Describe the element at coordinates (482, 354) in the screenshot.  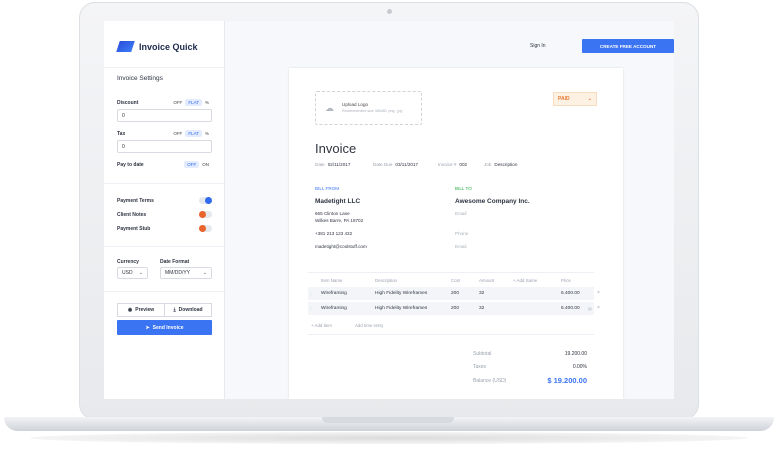
I see `subtotal-label: Subtotal` at that location.